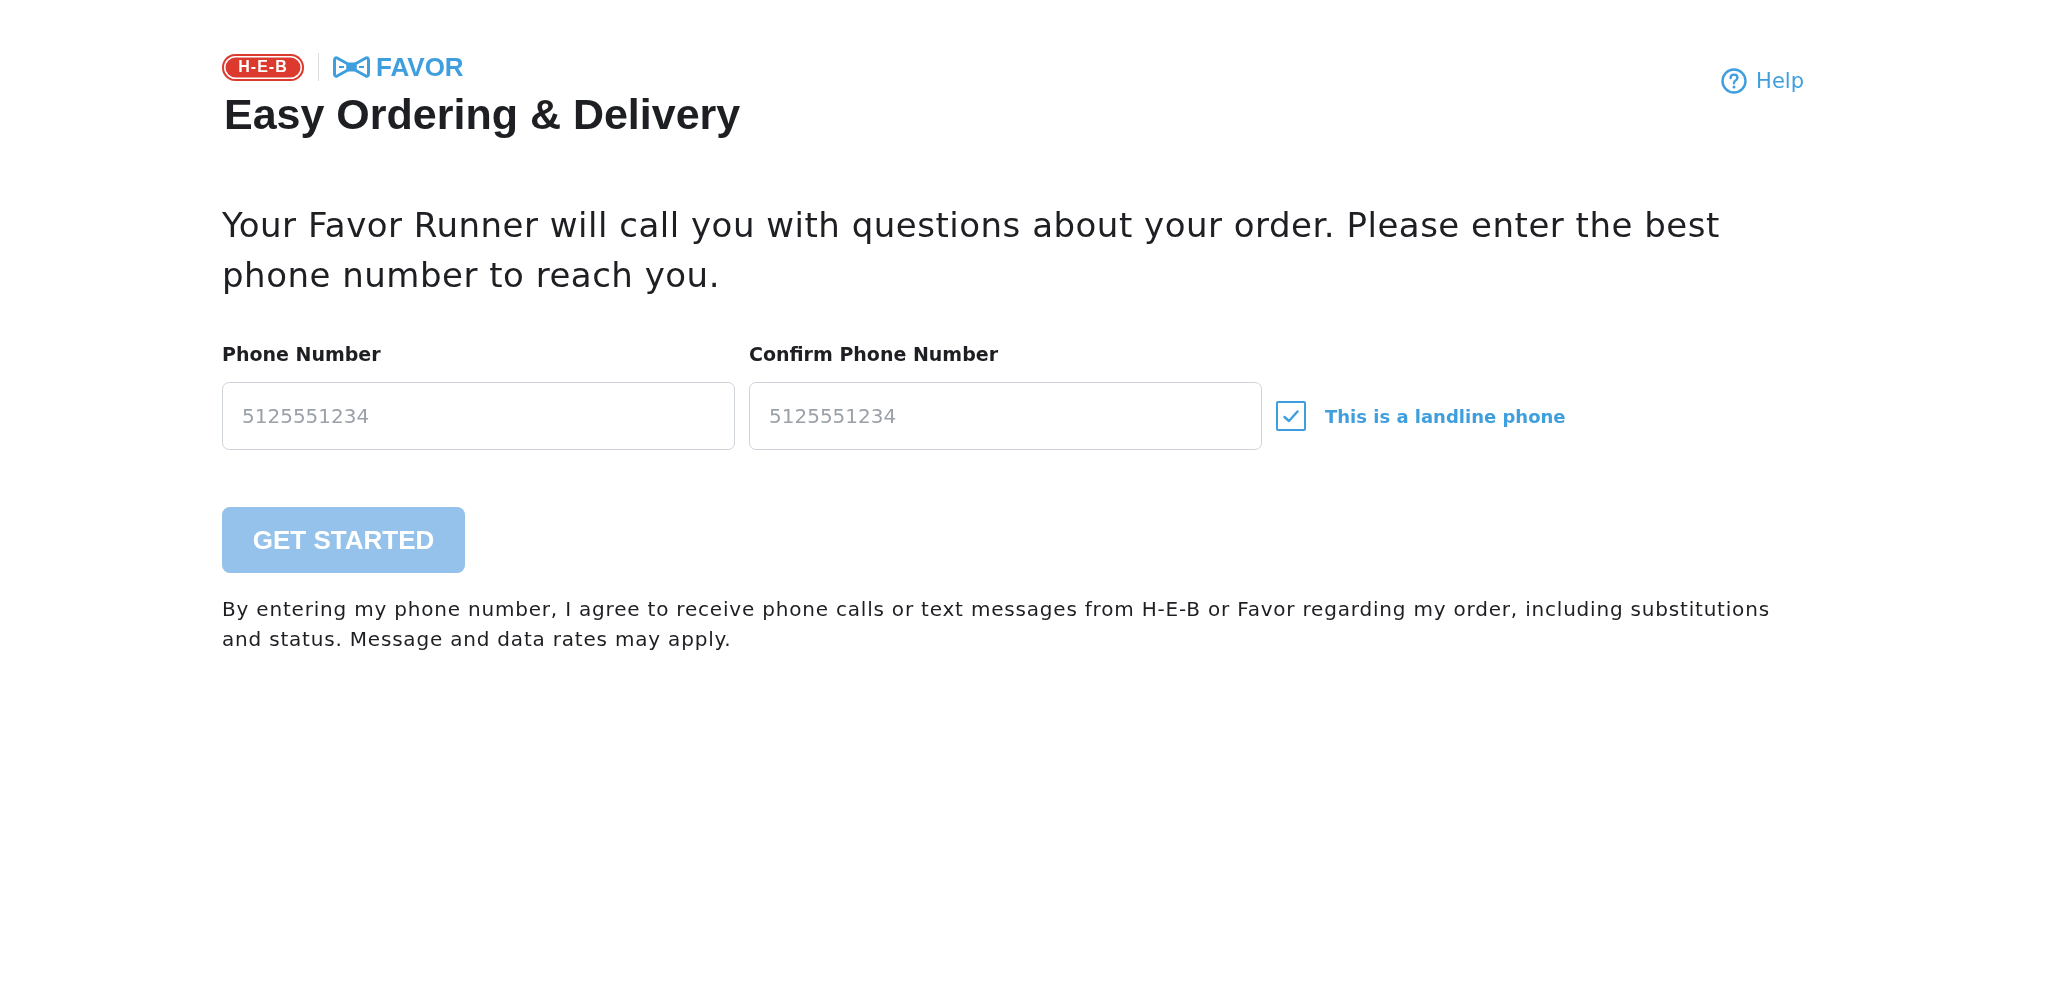 This screenshot has height=990, width=2048. What do you see at coordinates (1734, 81) in the screenshot?
I see `help-icon` at bounding box center [1734, 81].